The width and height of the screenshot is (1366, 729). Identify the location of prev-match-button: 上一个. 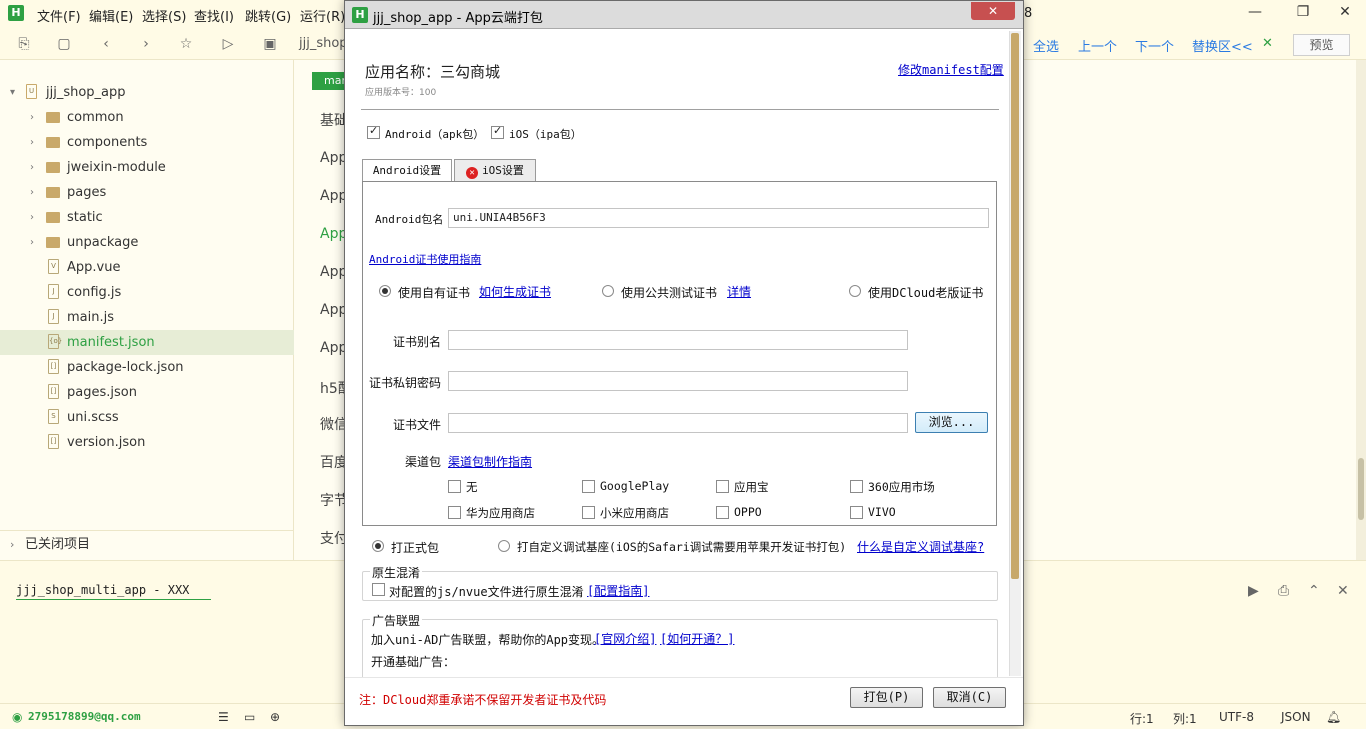
(1097, 45).